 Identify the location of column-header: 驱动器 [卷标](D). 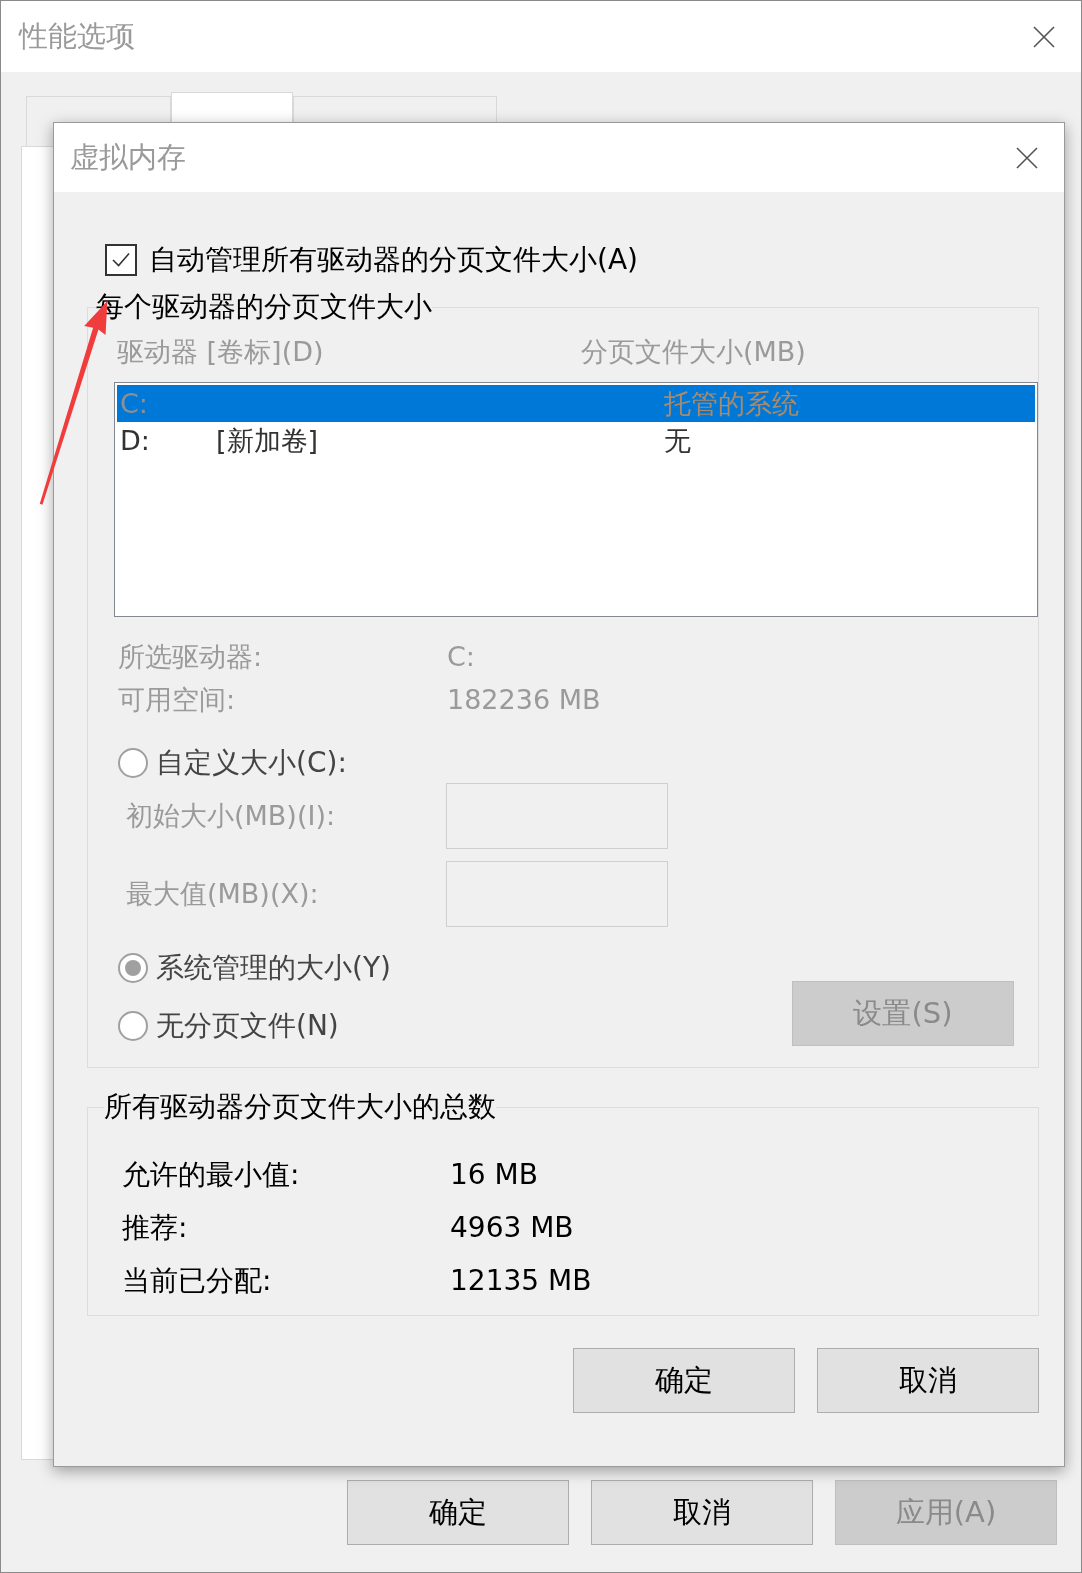
(220, 352).